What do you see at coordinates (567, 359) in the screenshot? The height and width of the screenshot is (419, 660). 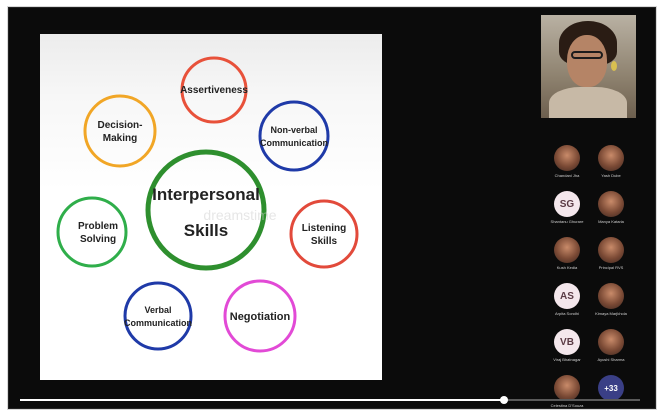 I see `participant-name: Viraj Bhatnagar` at bounding box center [567, 359].